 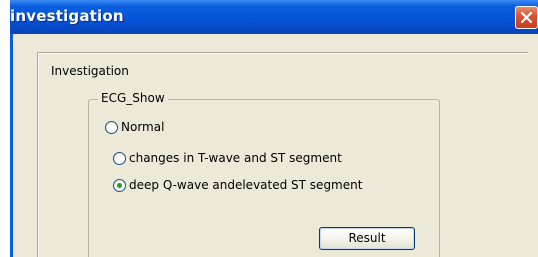 I want to click on radio-option-t-wave-st-changes: changes in T-wave and ST segment, so click(x=227, y=158).